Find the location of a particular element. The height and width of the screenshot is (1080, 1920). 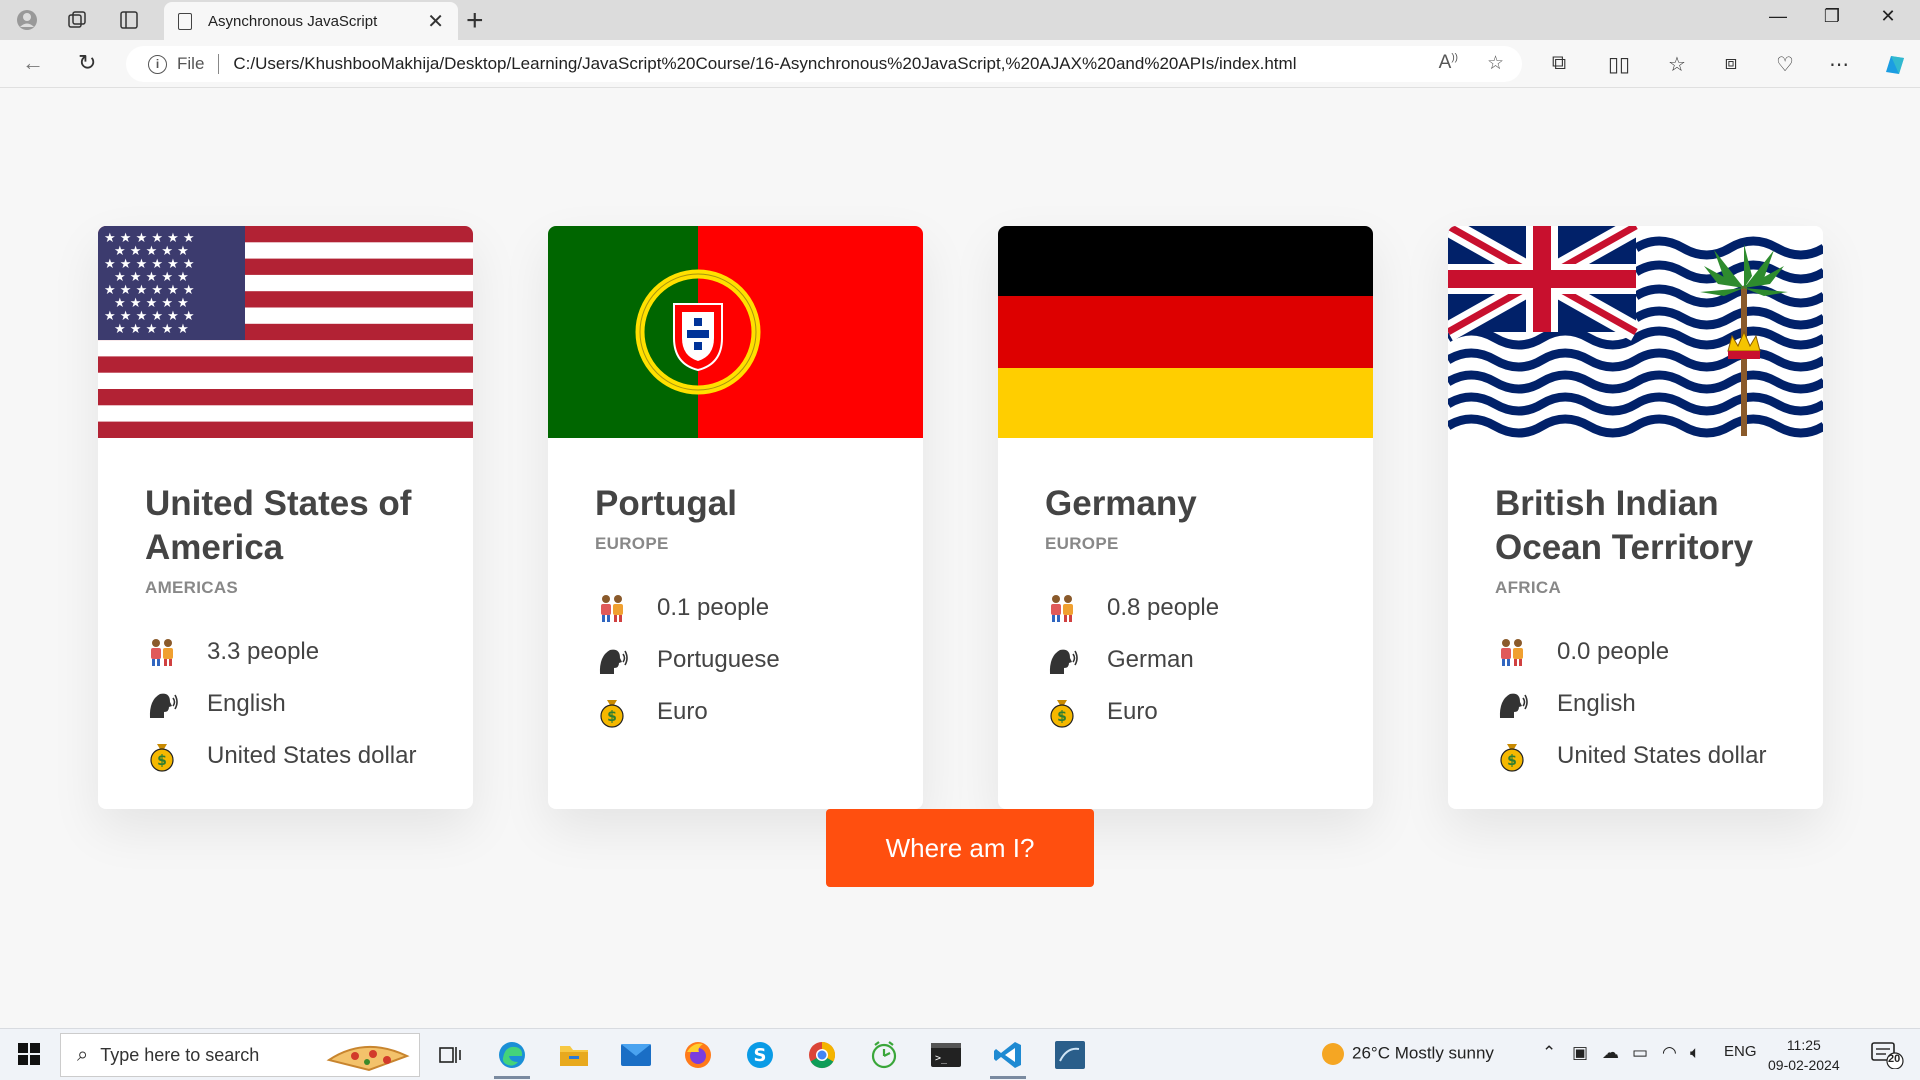

edge-taskbar-icon is located at coordinates (512, 1058).